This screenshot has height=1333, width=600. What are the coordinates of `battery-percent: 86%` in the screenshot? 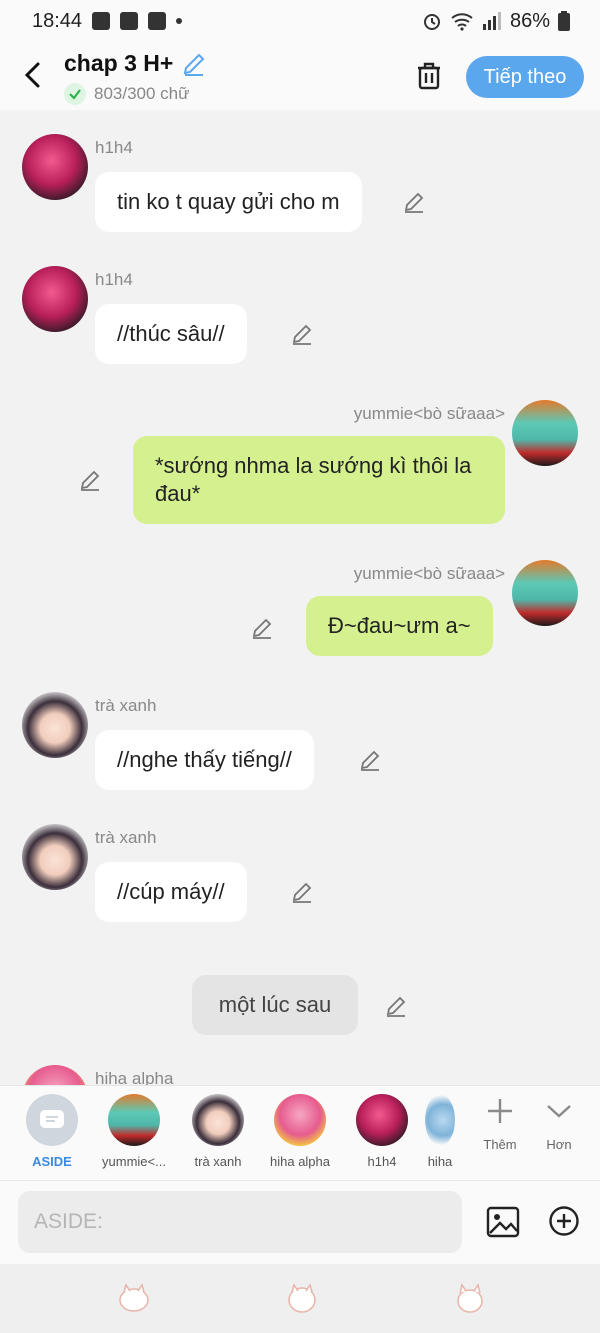 It's located at (529, 20).